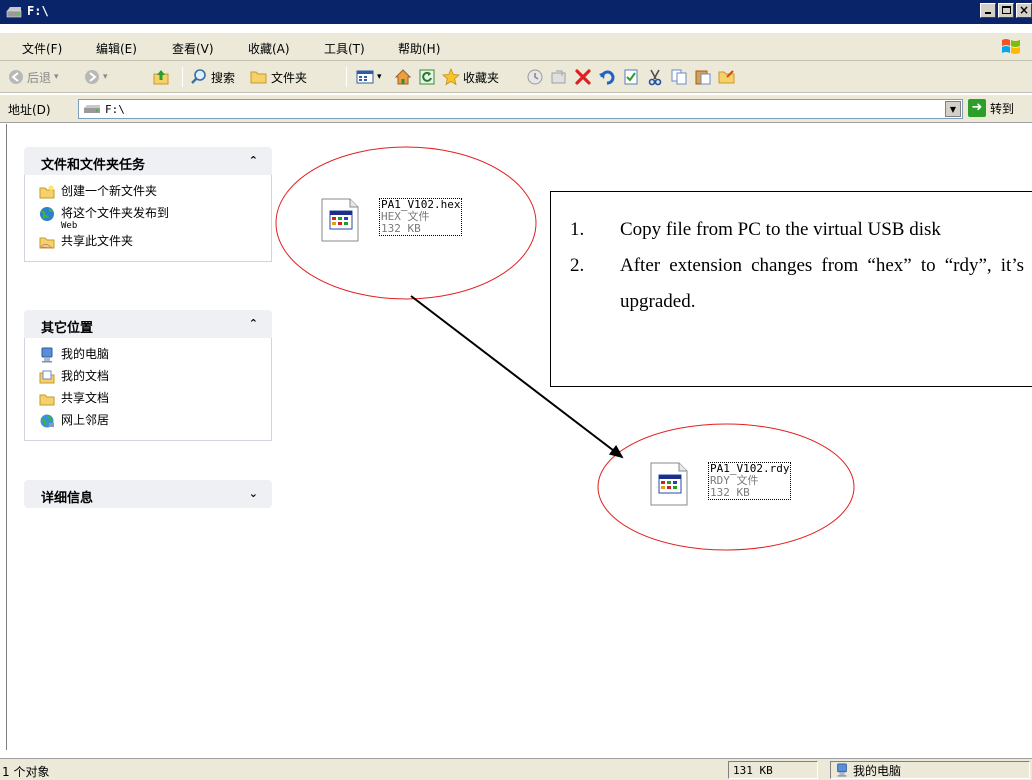 The width and height of the screenshot is (1032, 780). I want to click on refresh-button, so click(427, 77).